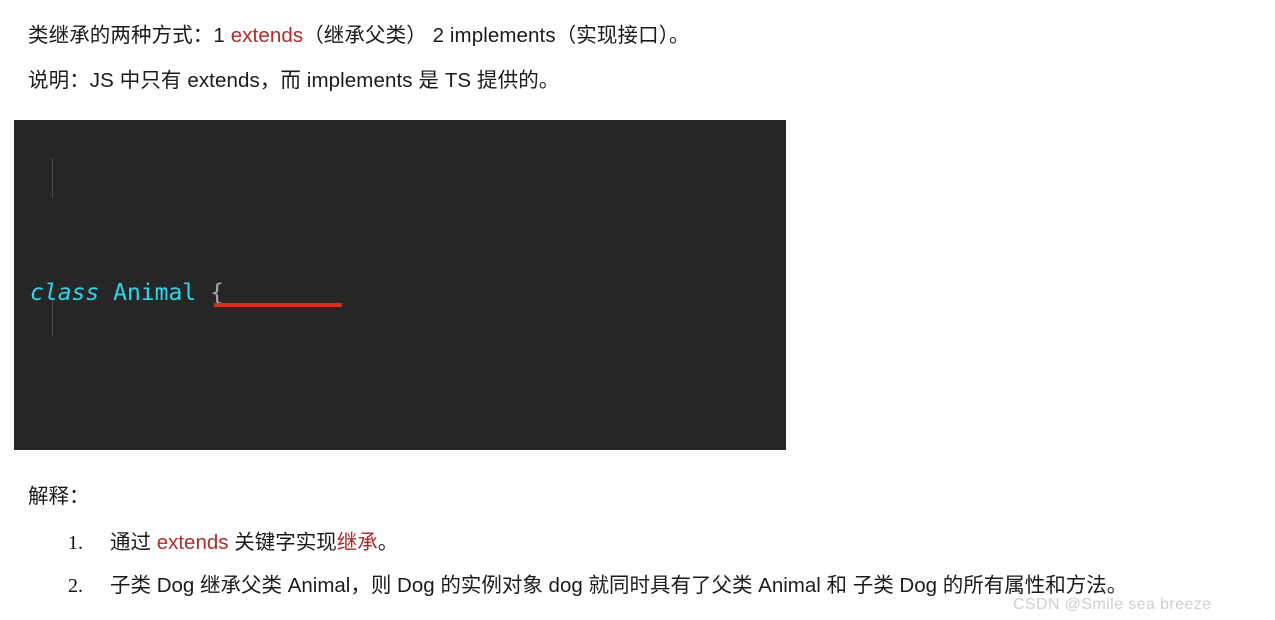 The image size is (1275, 620). What do you see at coordinates (294, 80) in the screenshot?
I see `intro-paragraph-2: 说明：JS 中只有 extends，而 implements 是 TS 提供的。` at bounding box center [294, 80].